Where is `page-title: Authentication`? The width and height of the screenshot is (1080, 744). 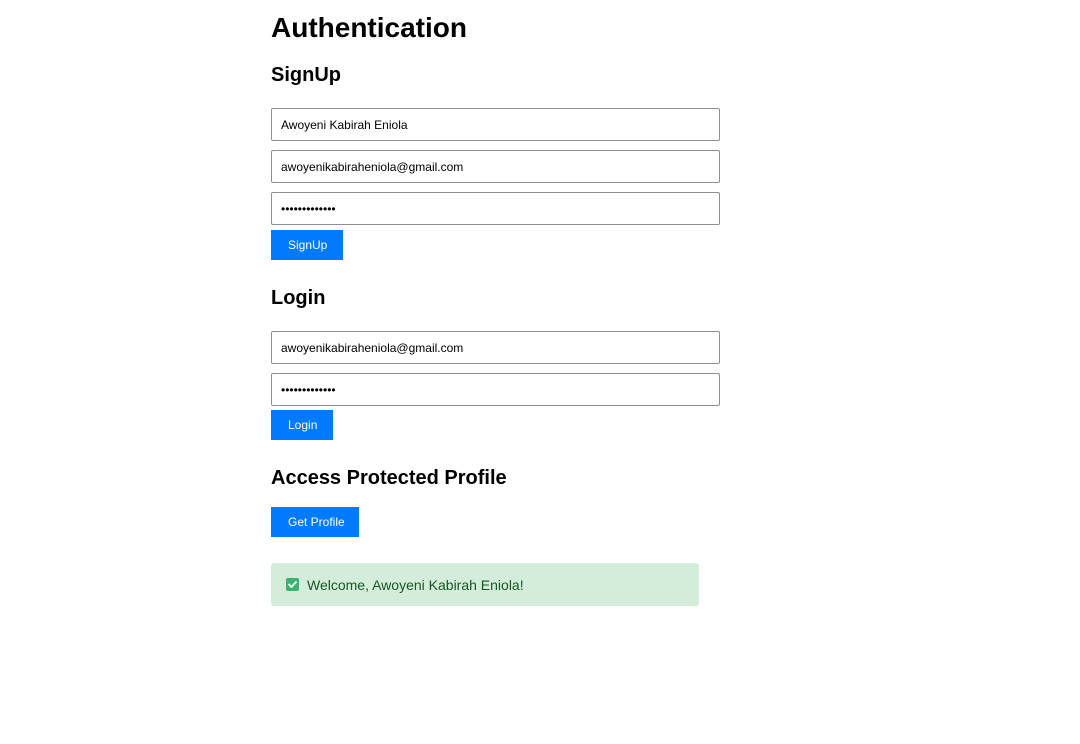 page-title: Authentication is located at coordinates (369, 27).